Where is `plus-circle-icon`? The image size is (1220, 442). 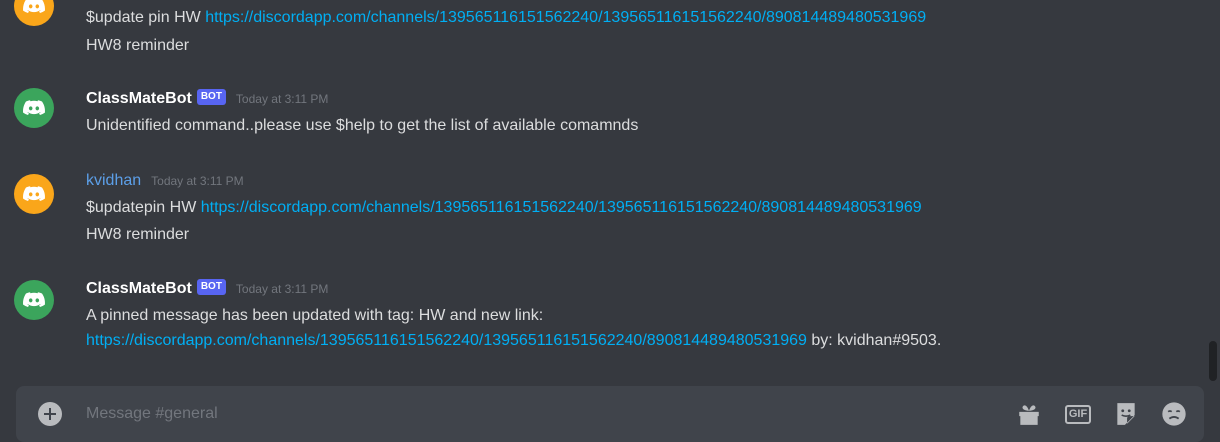 plus-circle-icon is located at coordinates (50, 414).